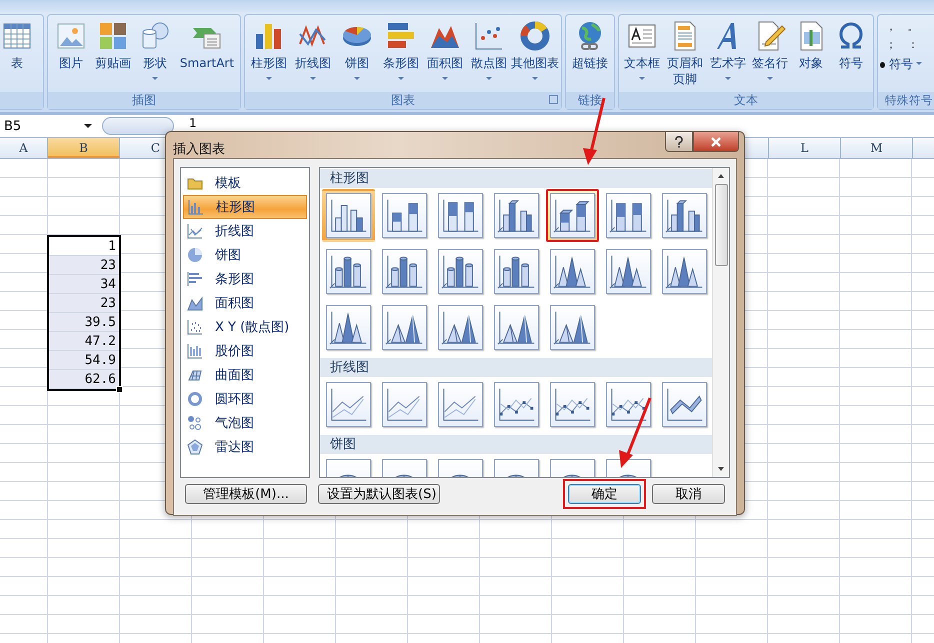 Image resolution: width=934 pixels, height=643 pixels. Describe the element at coordinates (445, 49) in the screenshot. I see `ribbon-button: 面积图` at that location.